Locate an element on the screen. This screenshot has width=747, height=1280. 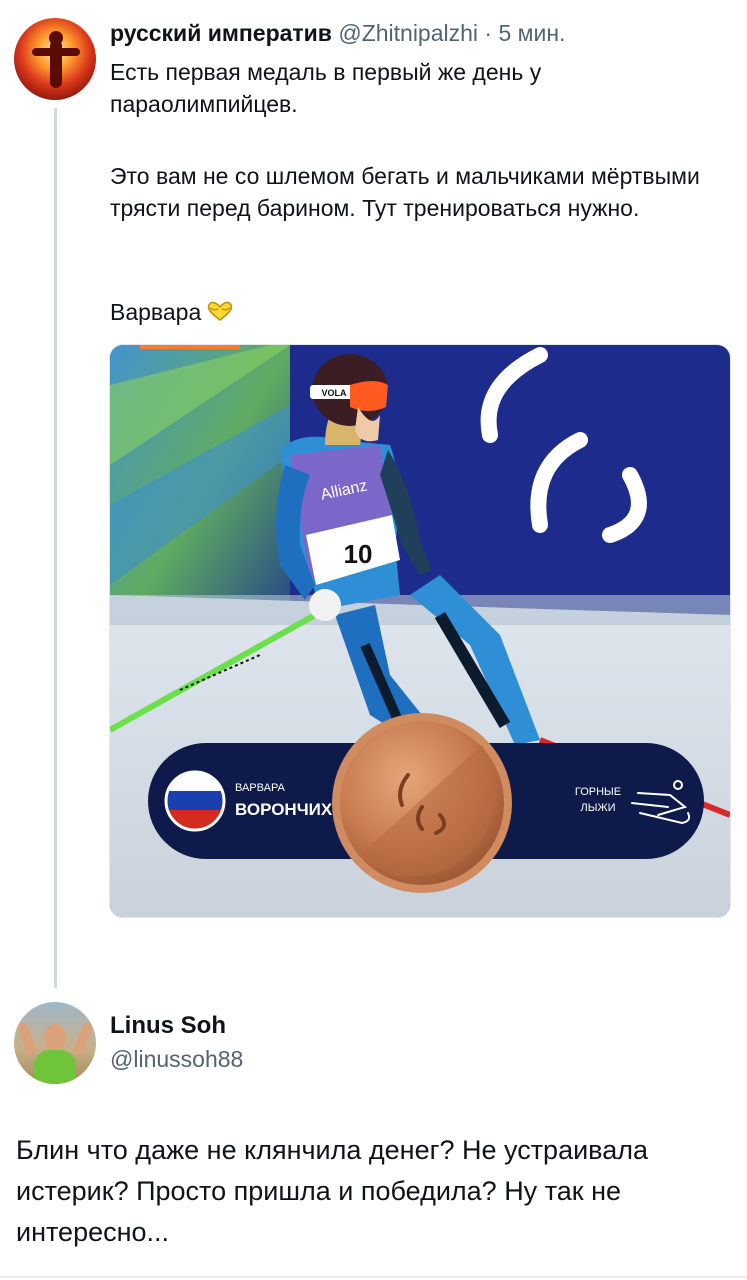
tweet-header: русский императив @Zhitnipalzhi · 5 мин. is located at coordinates (337, 33).